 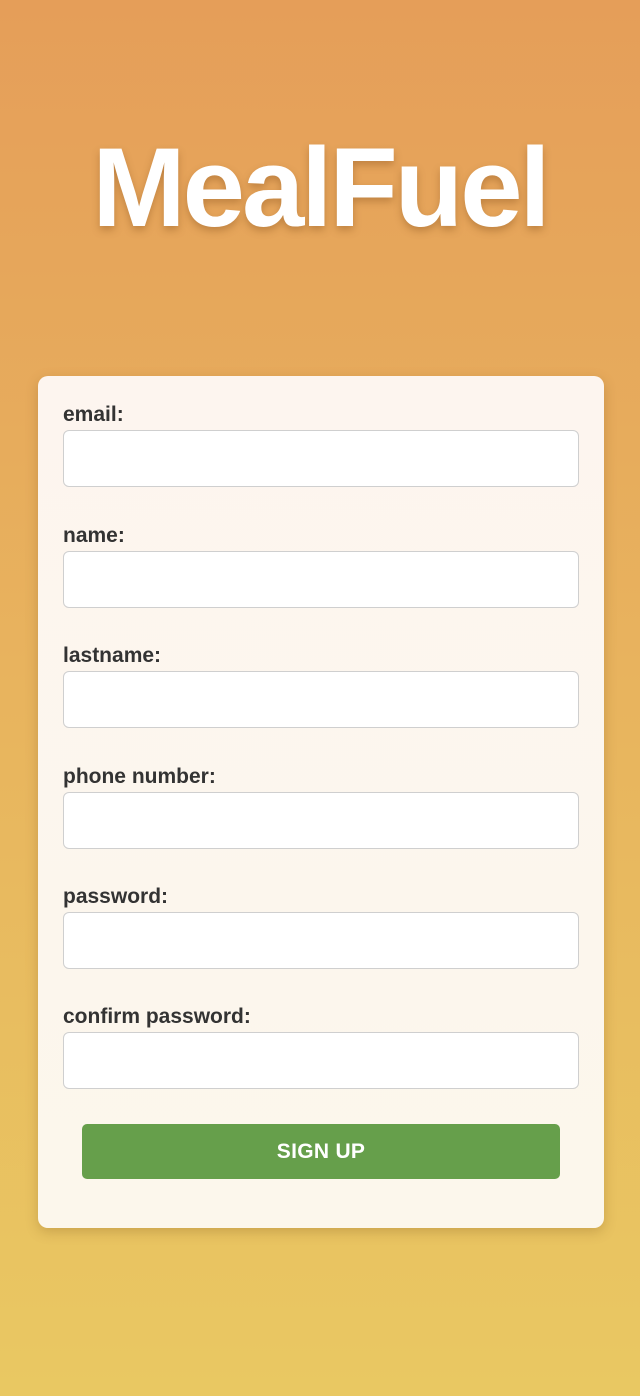 What do you see at coordinates (321, 940) in the screenshot?
I see `password-input` at bounding box center [321, 940].